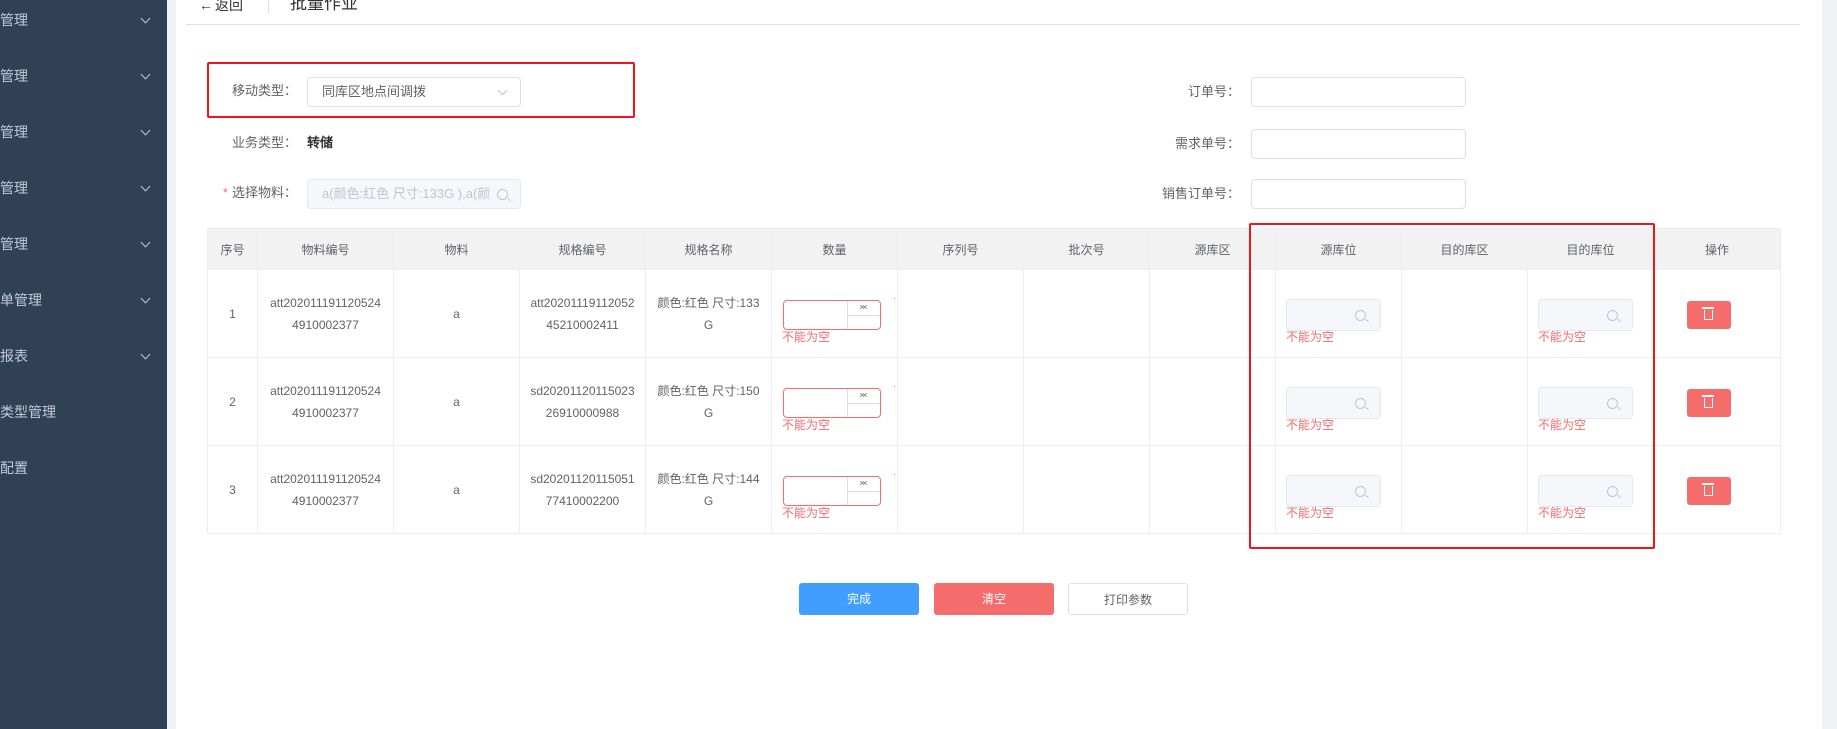 This screenshot has height=729, width=1837. I want to click on trash-icon, so click(1708, 401).